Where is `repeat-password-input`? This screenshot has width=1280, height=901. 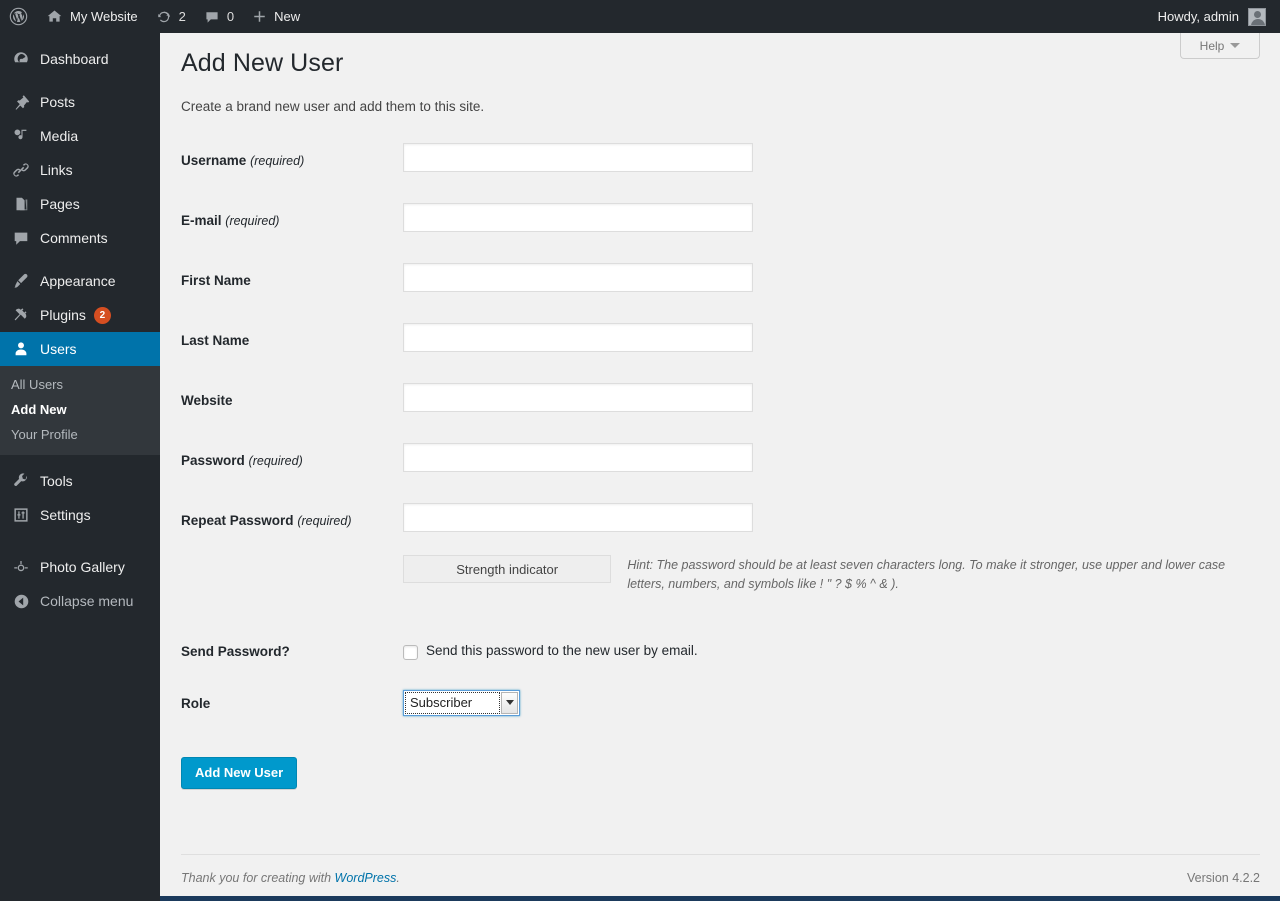
repeat-password-input is located at coordinates (578, 517).